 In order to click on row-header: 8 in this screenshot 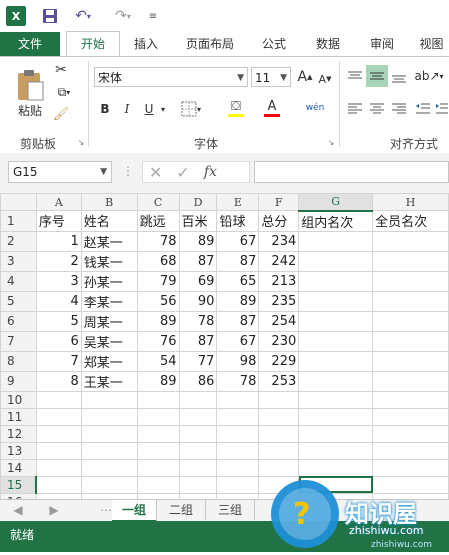, I will do `click(18, 361)`.